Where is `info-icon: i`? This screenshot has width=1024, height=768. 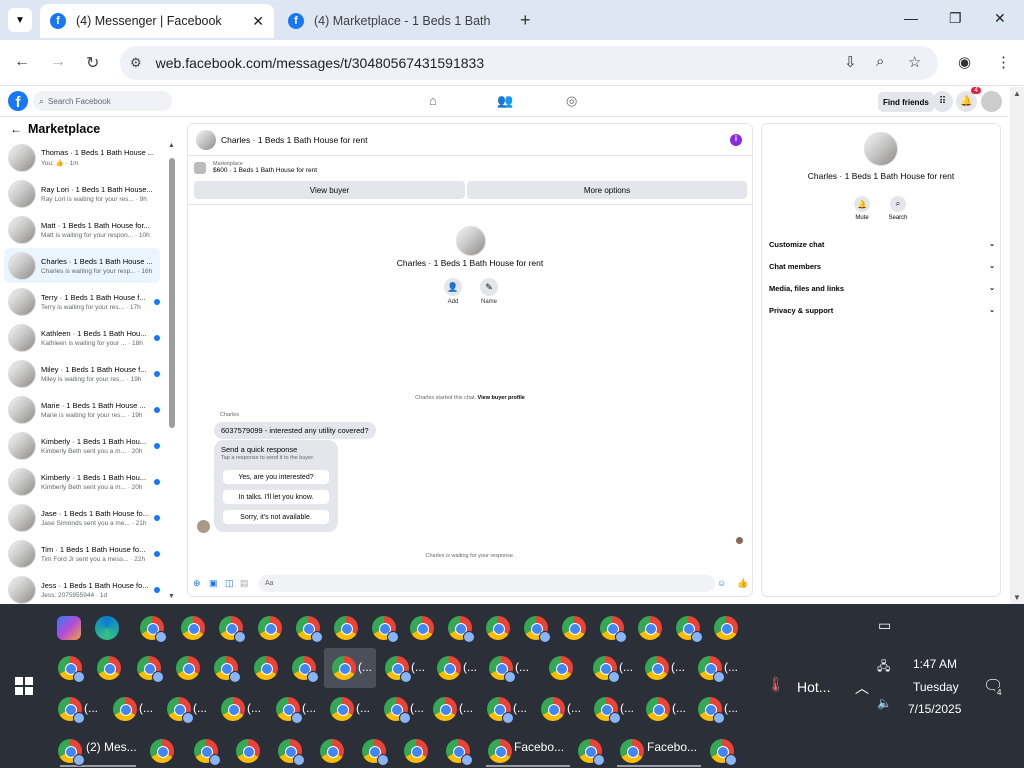 info-icon: i is located at coordinates (736, 139).